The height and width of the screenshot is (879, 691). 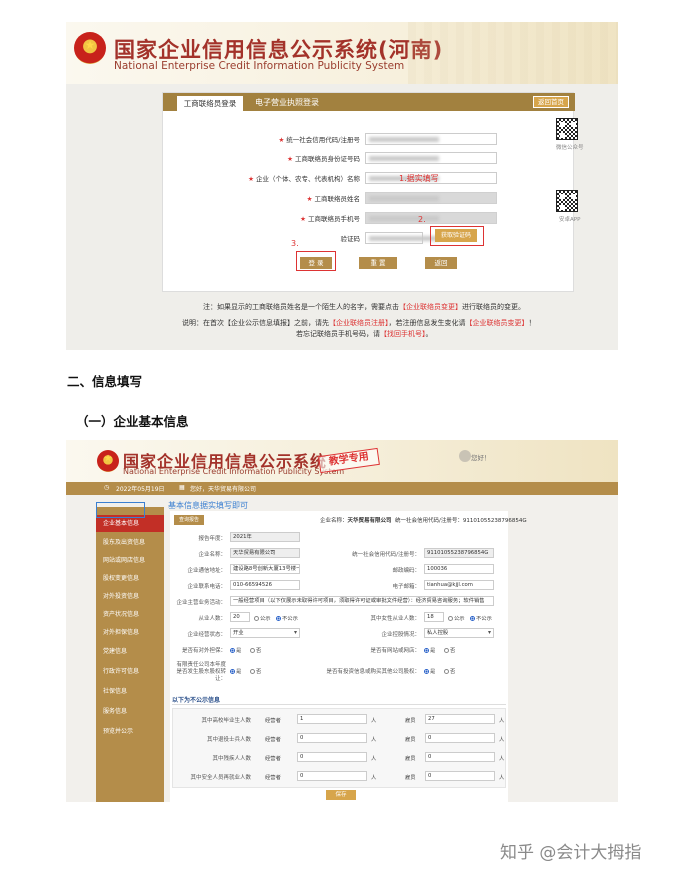 I want to click on graduates-employee-input: 27, so click(x=460, y=719).